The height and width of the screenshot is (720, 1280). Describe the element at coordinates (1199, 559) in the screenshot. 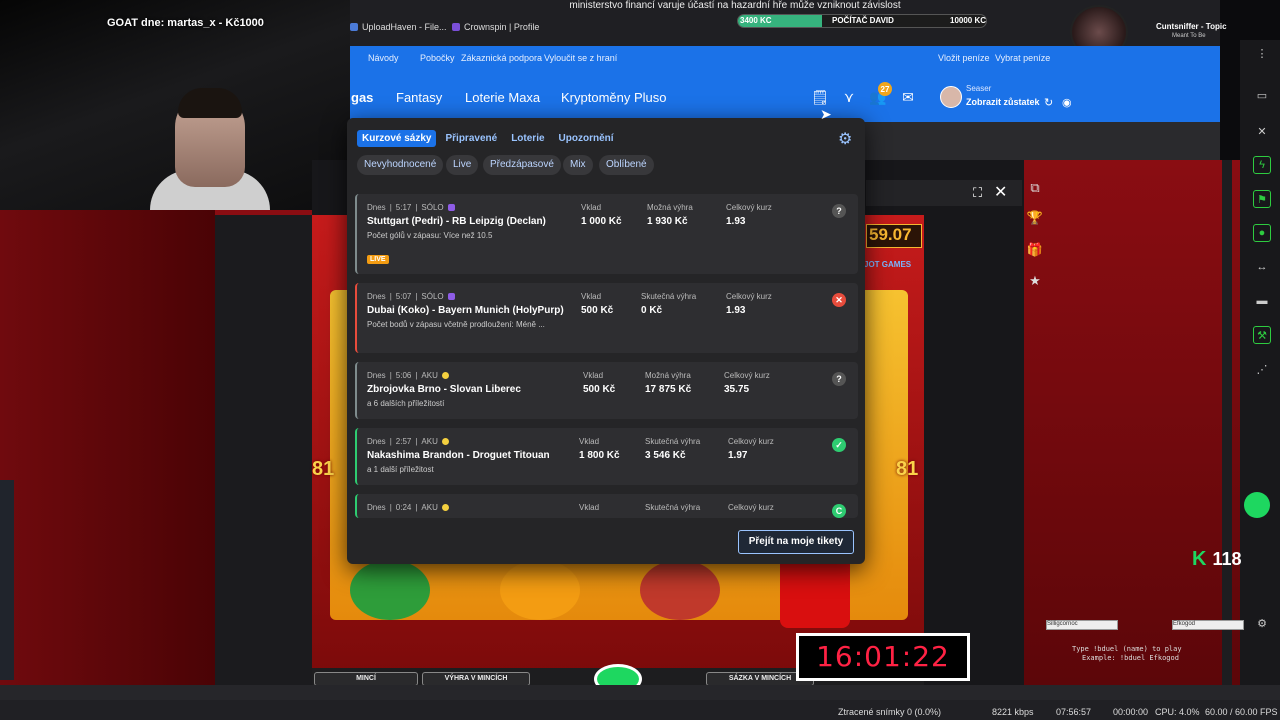

I see `kick-logo-icon: K` at that location.